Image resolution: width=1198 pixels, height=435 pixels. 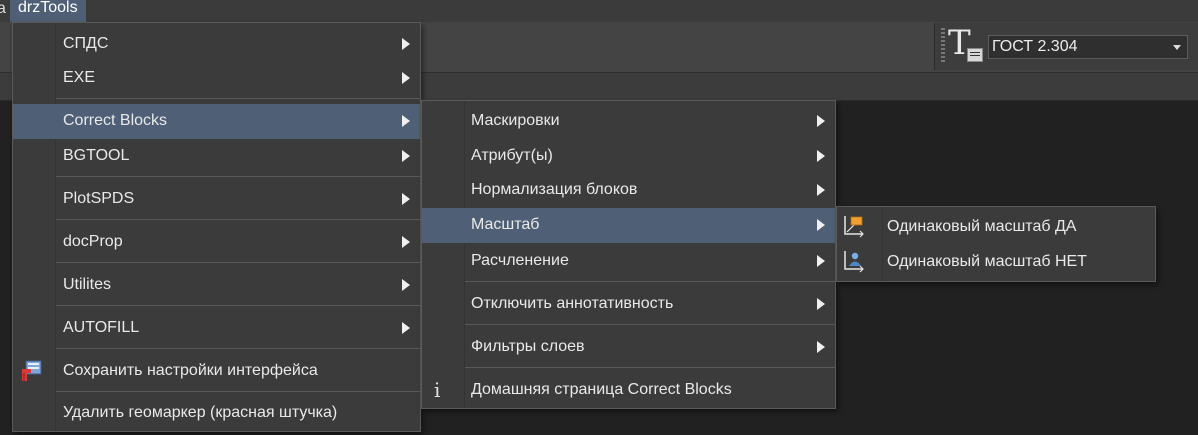 I want to click on menu-item-explode: Расчленение, so click(x=628, y=261).